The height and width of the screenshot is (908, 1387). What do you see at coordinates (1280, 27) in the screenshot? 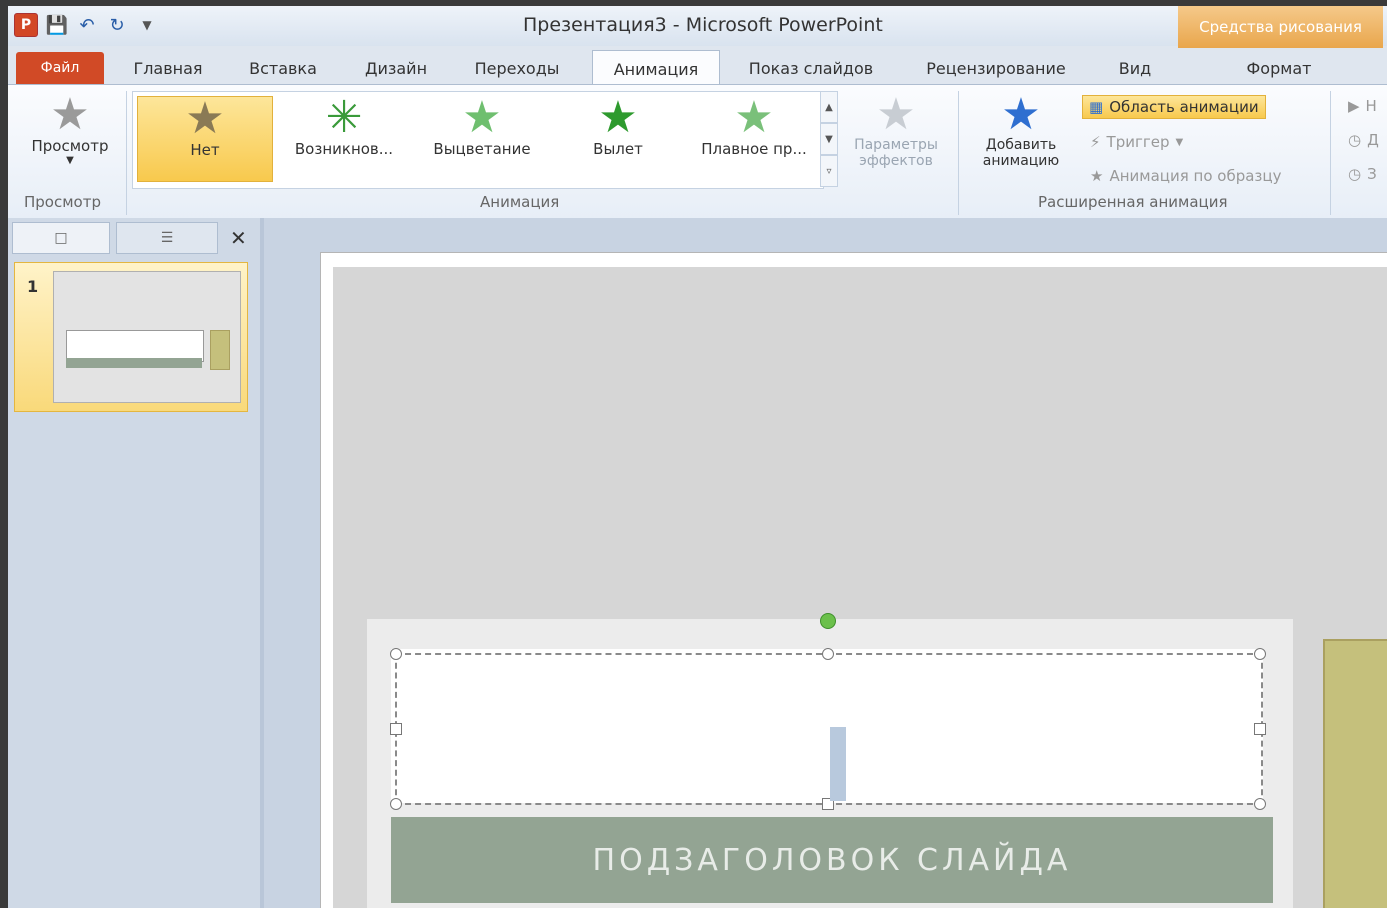
I see `drawing-tools-context-tab: Средства рисования` at bounding box center [1280, 27].